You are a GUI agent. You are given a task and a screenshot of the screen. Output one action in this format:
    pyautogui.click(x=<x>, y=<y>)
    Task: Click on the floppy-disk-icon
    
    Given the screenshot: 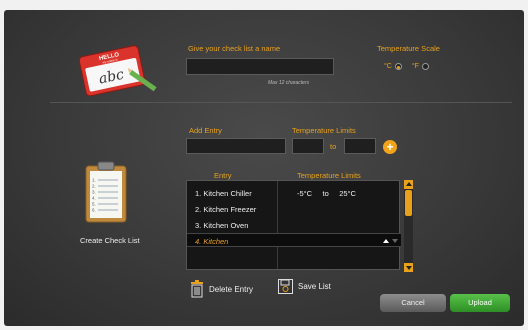 What is the action you would take?
    pyautogui.click(x=285, y=286)
    